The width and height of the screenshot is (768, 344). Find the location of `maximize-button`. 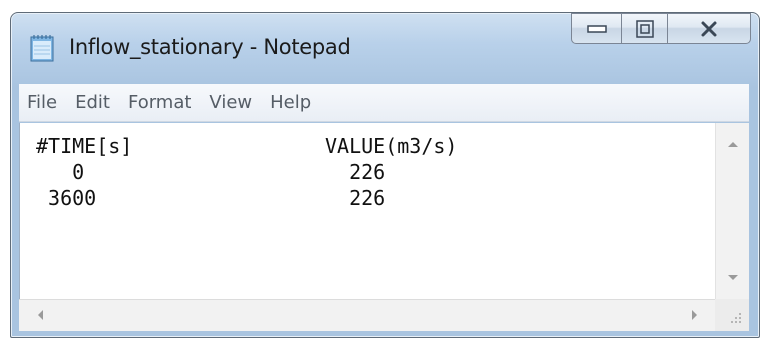

maximize-button is located at coordinates (644, 28).